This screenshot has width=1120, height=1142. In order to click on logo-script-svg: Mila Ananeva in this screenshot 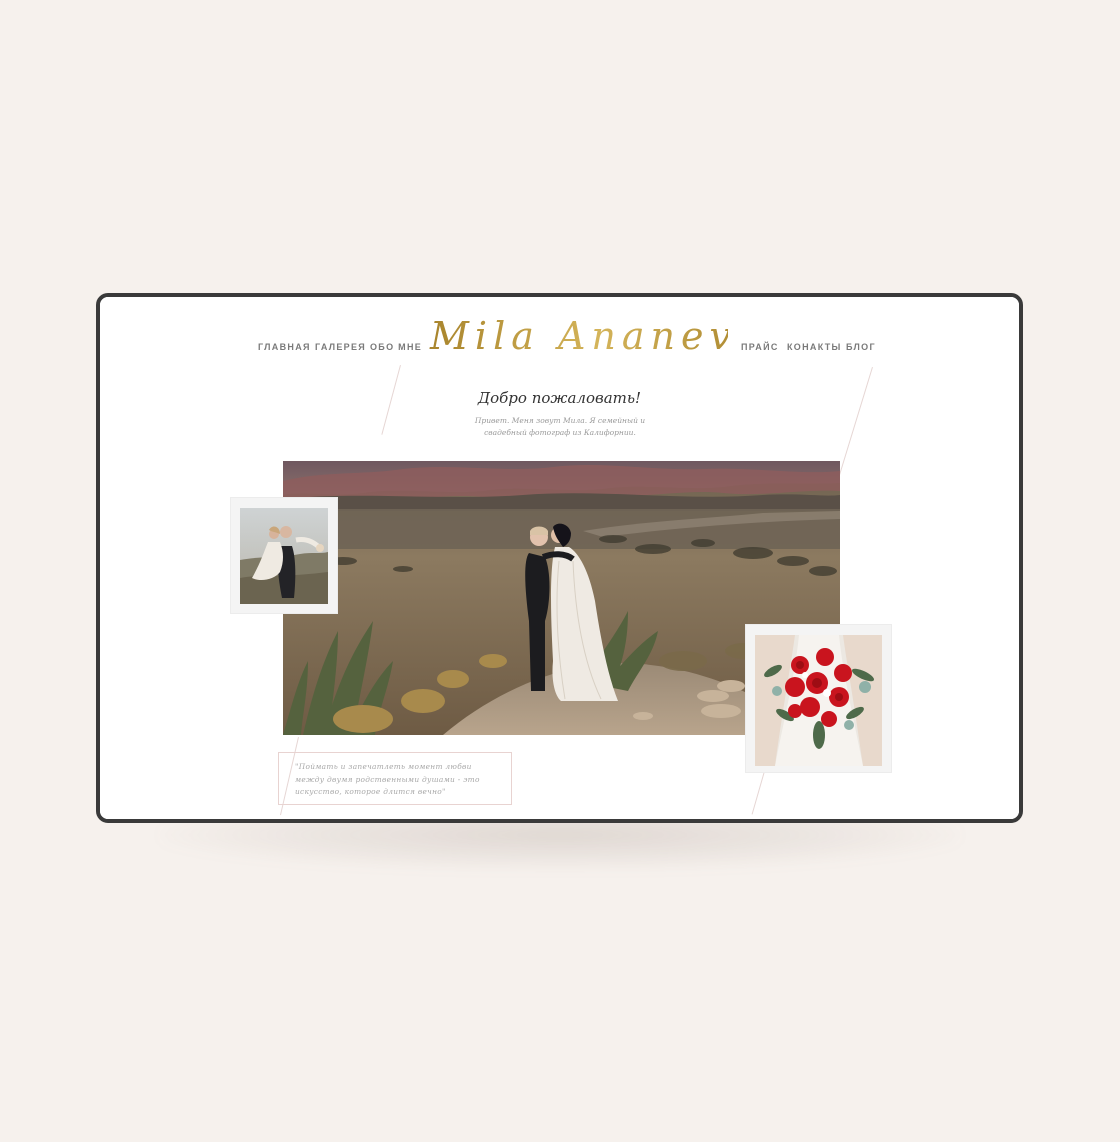, I will do `click(594, 336)`.